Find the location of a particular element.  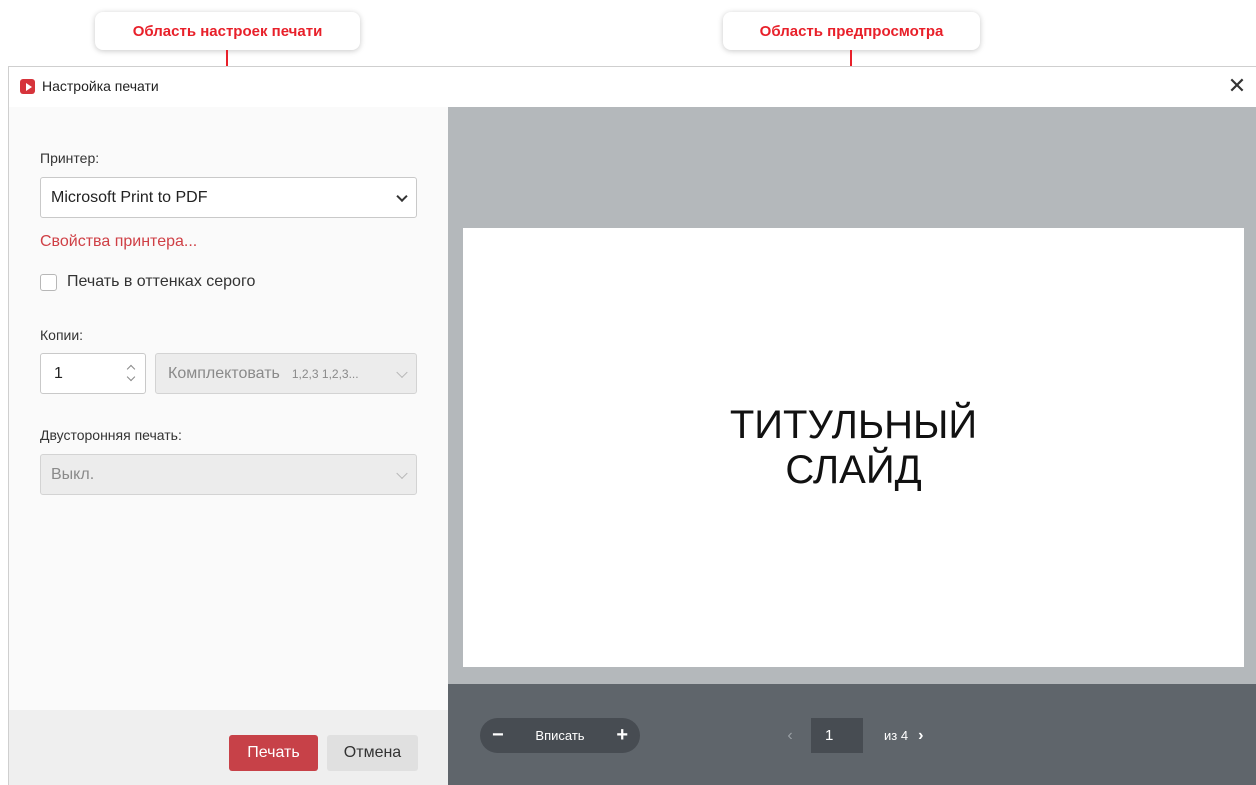

dialog-footer: Печать Отмена is located at coordinates (228, 747).